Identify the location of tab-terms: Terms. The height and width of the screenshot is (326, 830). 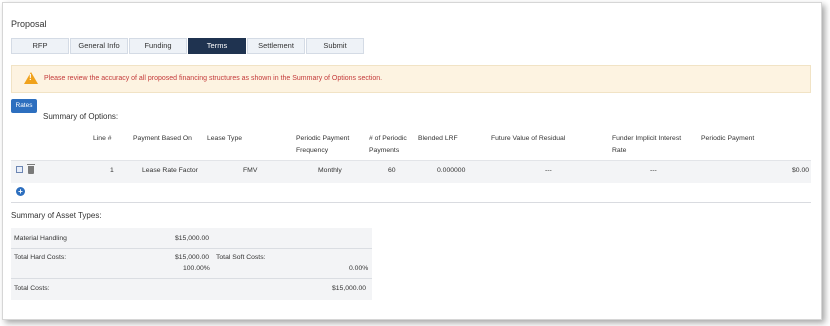
(217, 46).